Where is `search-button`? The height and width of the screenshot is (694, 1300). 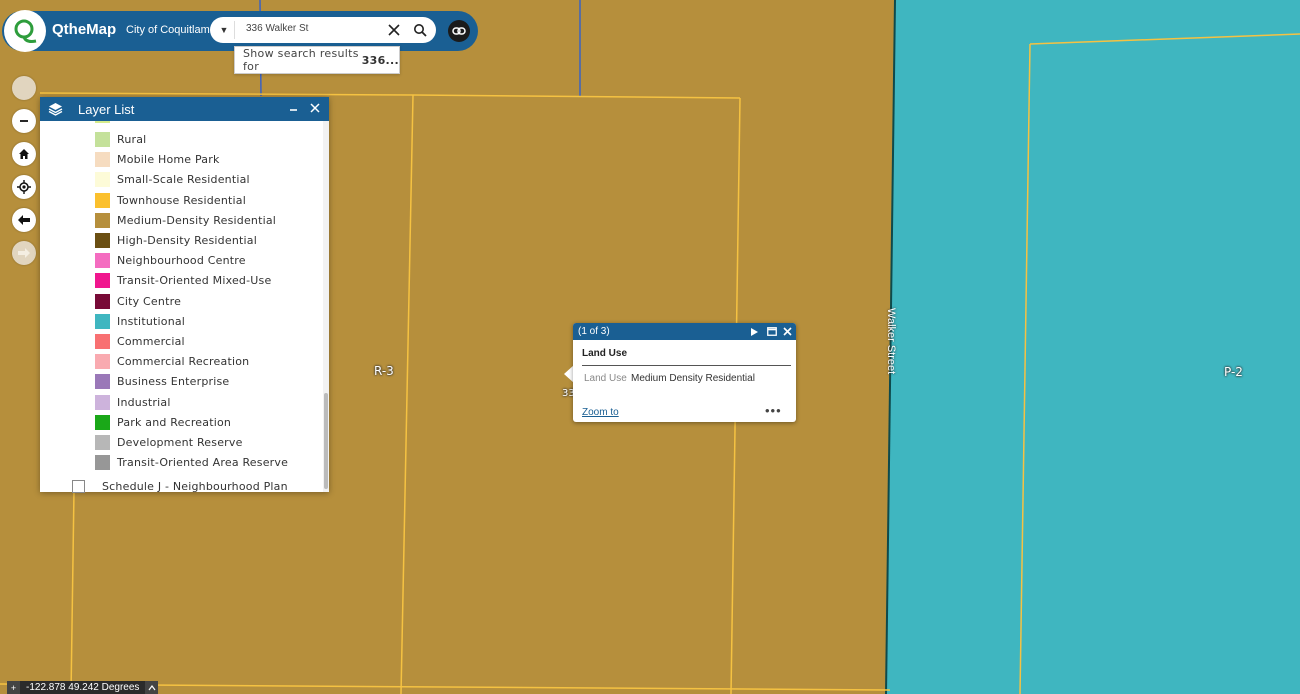 search-button is located at coordinates (420, 30).